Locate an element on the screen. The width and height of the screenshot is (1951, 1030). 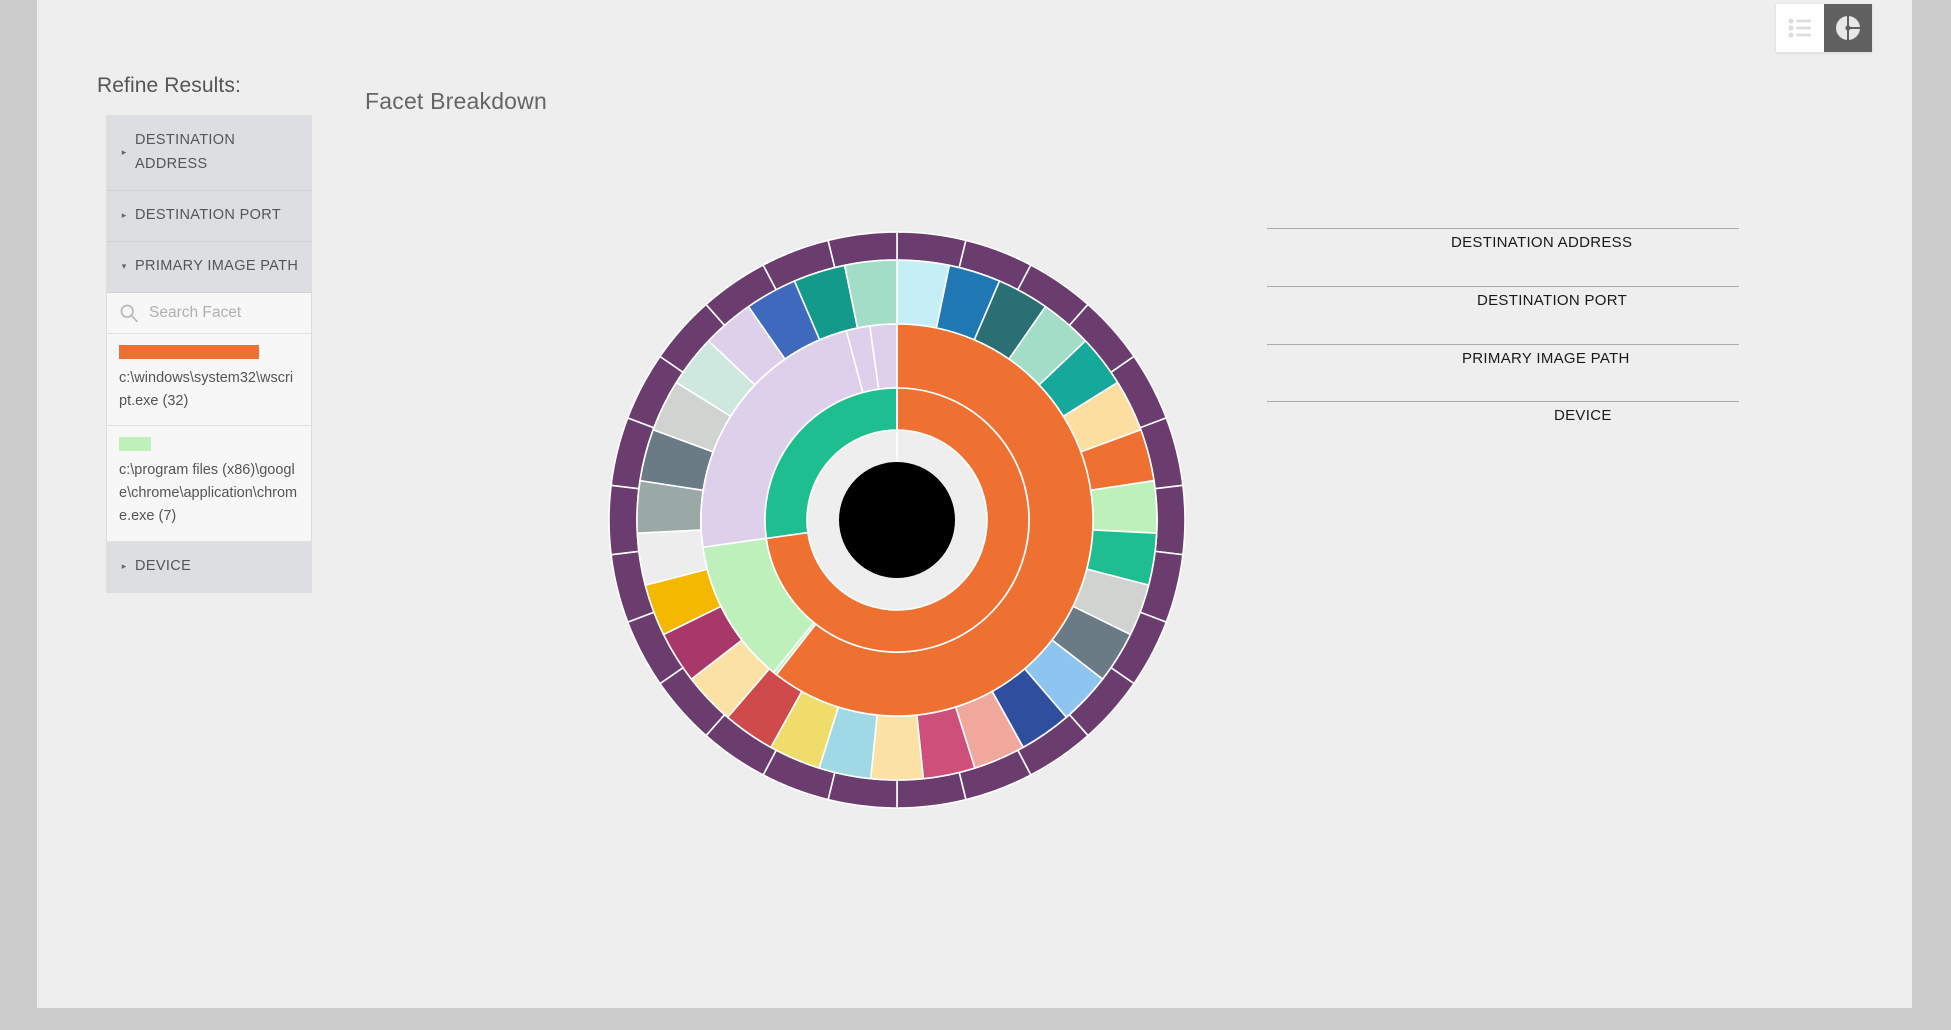
facet-search-row is located at coordinates (209, 313).